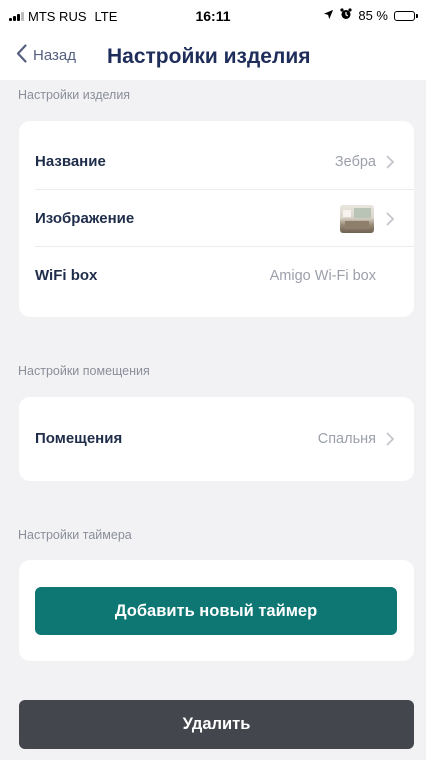 The image size is (426, 760). I want to click on row-wifi-box: WiFi box Amigo Wi-Fi box, so click(224, 275).